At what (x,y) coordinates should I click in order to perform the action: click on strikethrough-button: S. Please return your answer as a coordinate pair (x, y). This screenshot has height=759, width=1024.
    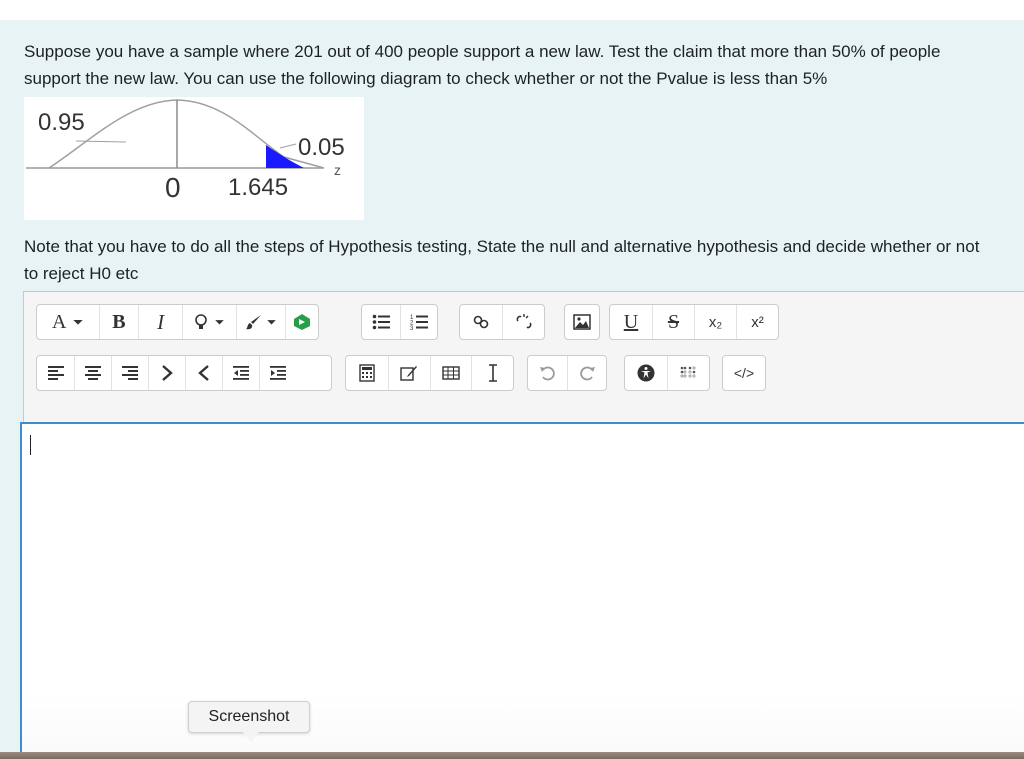
    Looking at the image, I should click on (673, 322).